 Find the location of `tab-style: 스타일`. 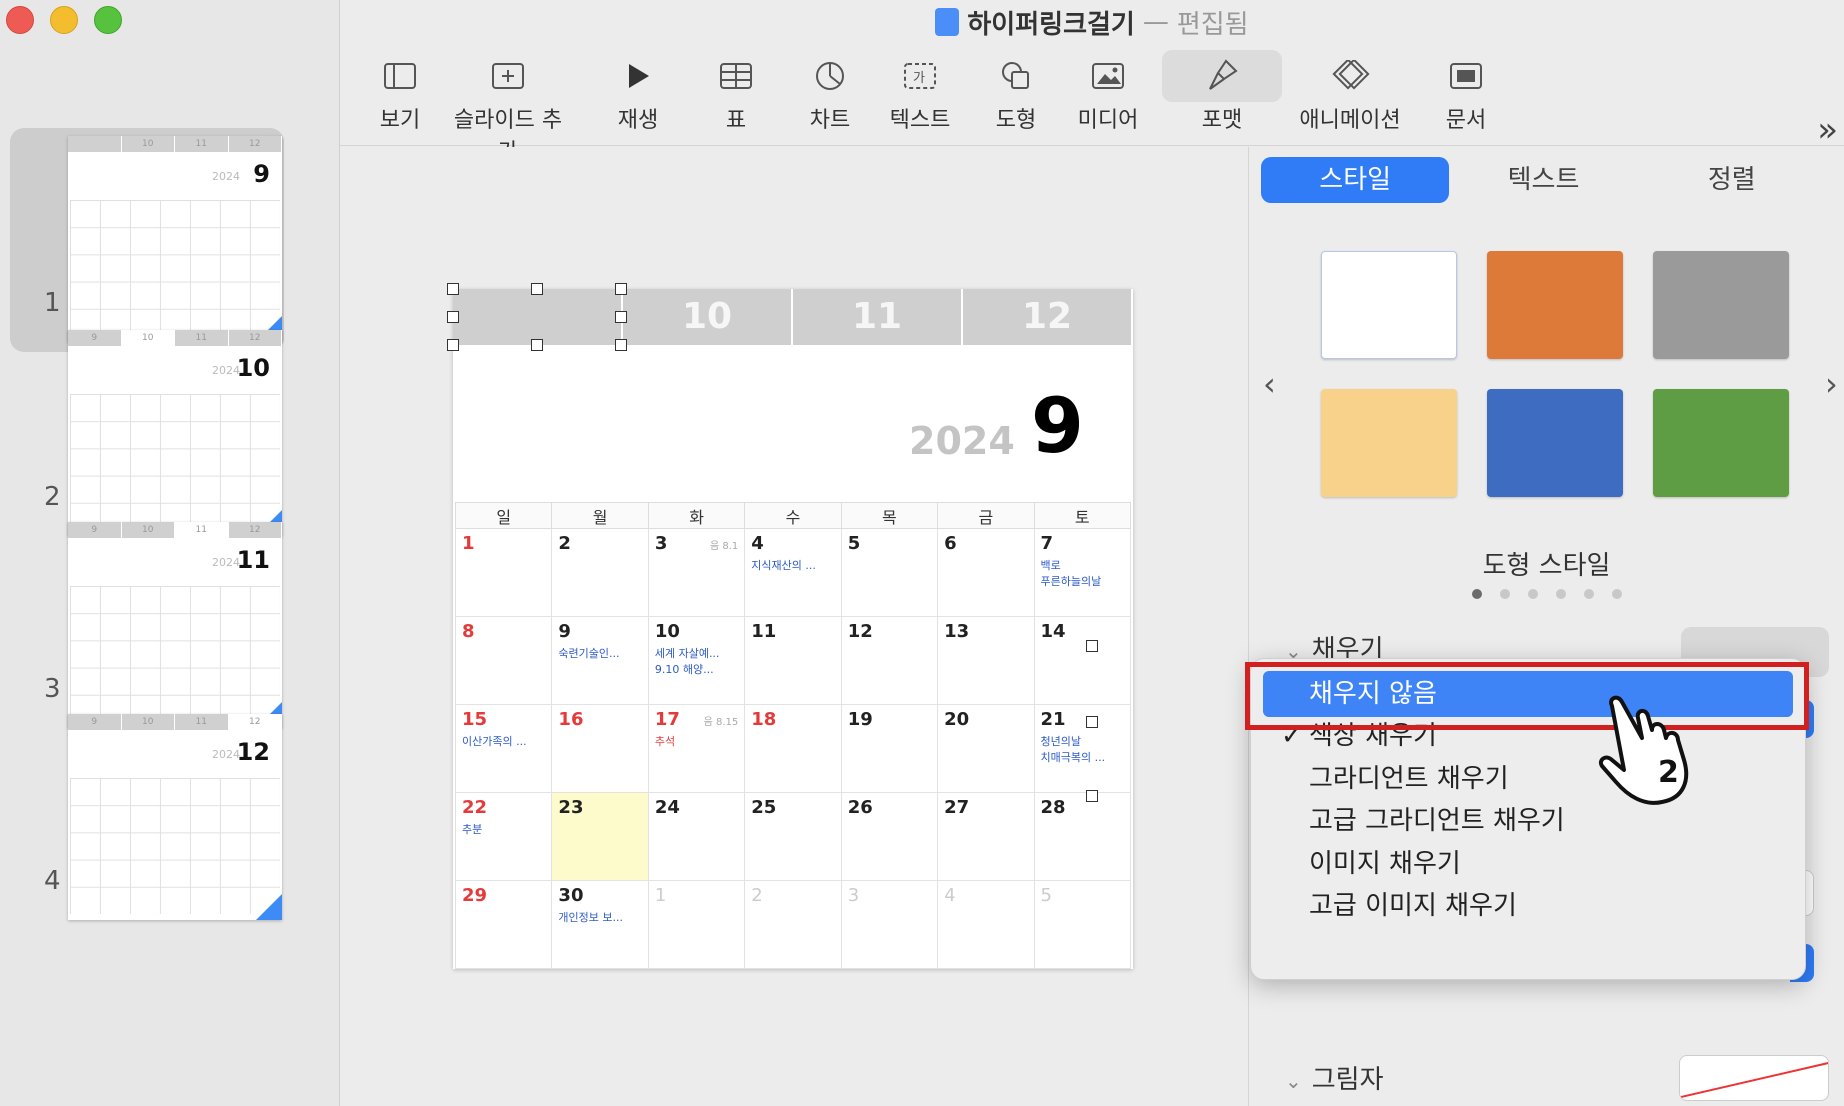

tab-style: 스타일 is located at coordinates (1355, 180).